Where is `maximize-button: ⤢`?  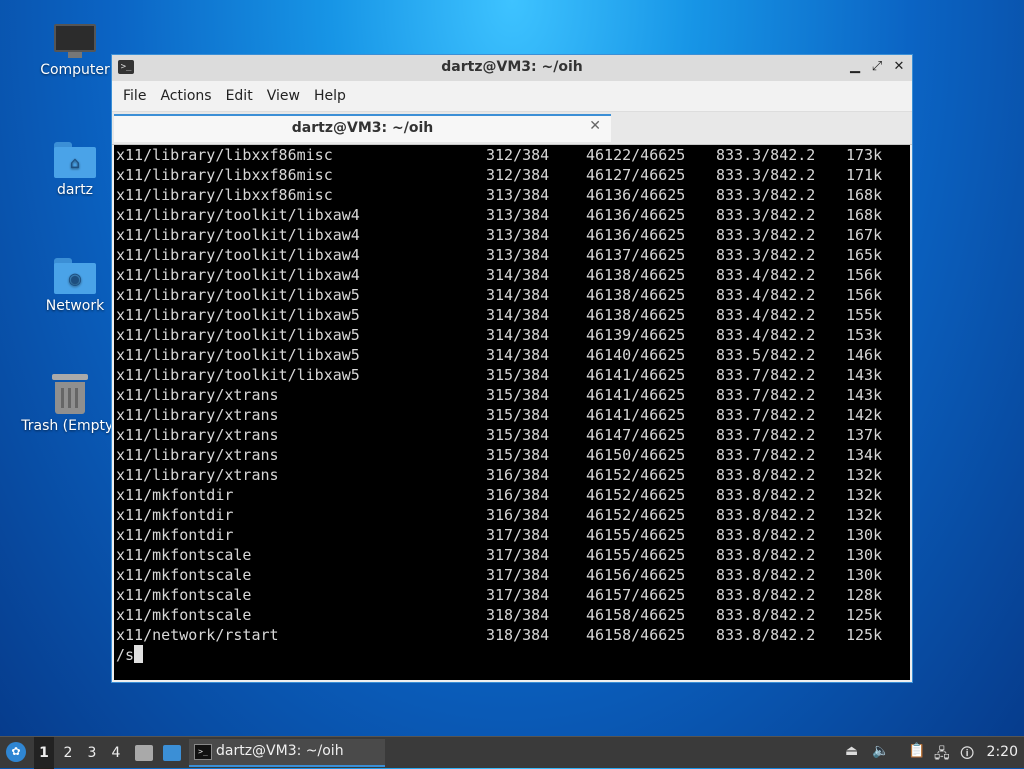
maximize-button: ⤢ is located at coordinates (877, 66).